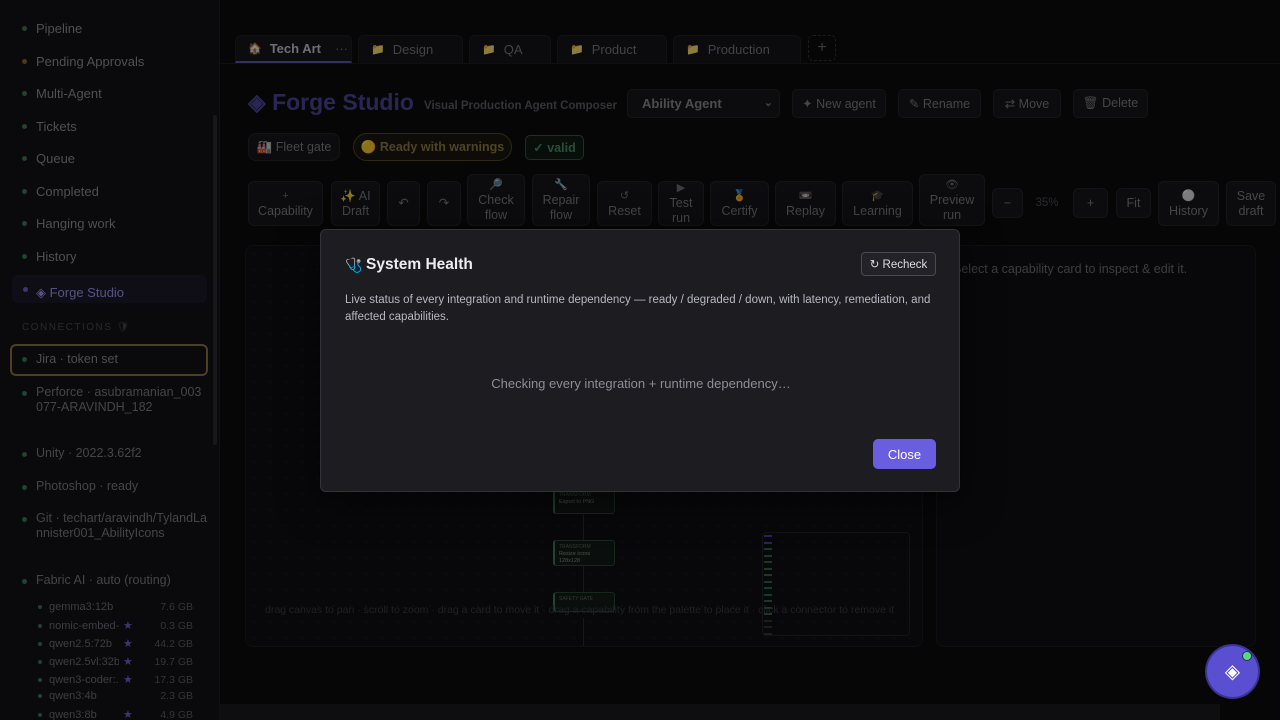 This screenshot has width=1280, height=720. I want to click on recheck-button: ↻ Recheck, so click(898, 264).